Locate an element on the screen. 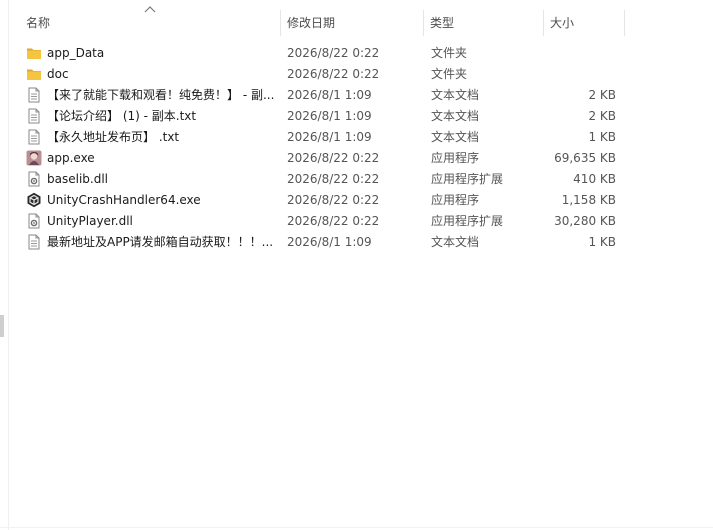 This screenshot has height=530, width=713. file-size: 1,158 KB is located at coordinates (588, 200).